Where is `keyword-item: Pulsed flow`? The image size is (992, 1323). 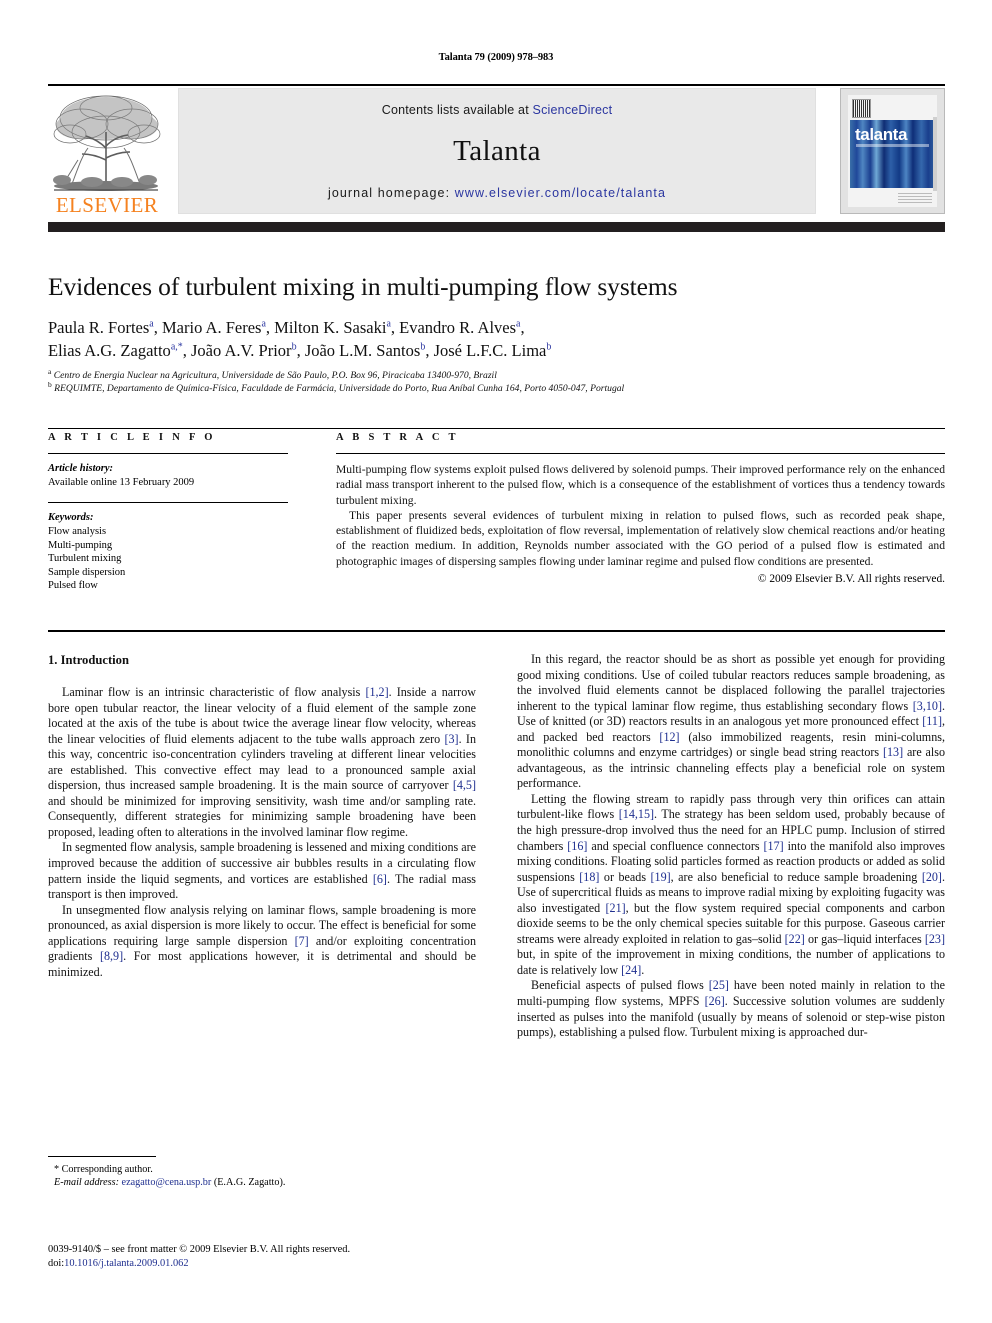
keyword-item: Pulsed flow is located at coordinates (73, 586).